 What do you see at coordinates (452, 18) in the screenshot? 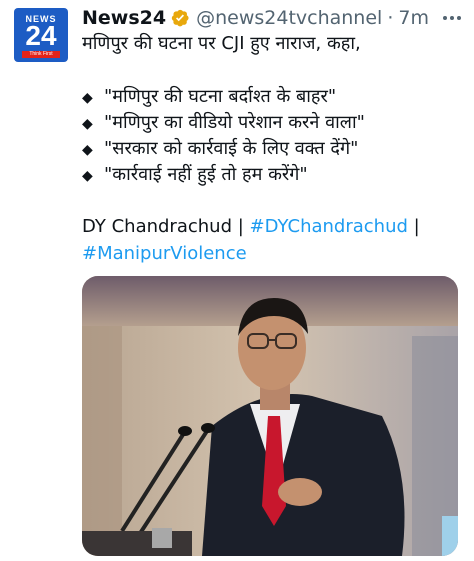
I see `more-options-icon` at bounding box center [452, 18].